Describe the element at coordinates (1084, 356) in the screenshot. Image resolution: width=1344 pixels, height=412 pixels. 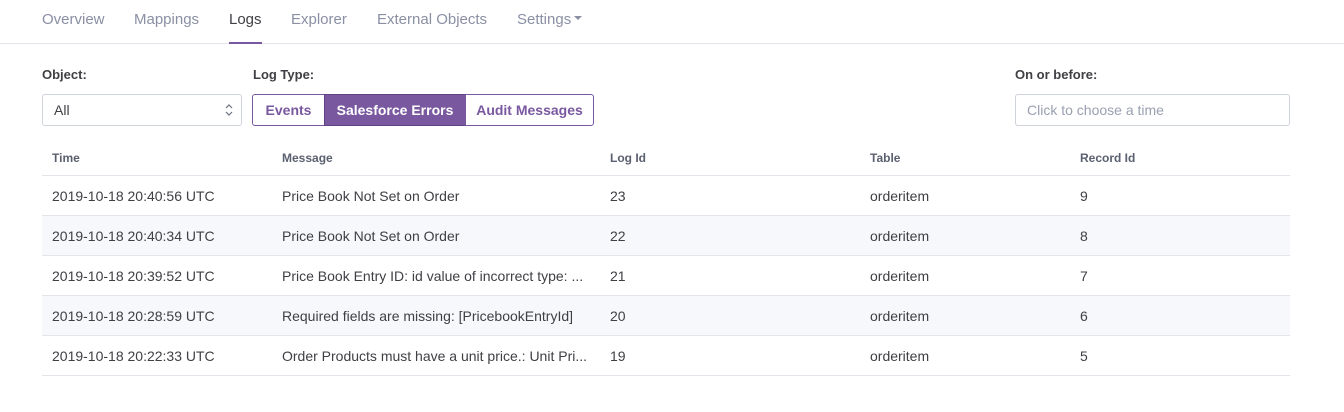
I see `cell-record-id: 5` at that location.